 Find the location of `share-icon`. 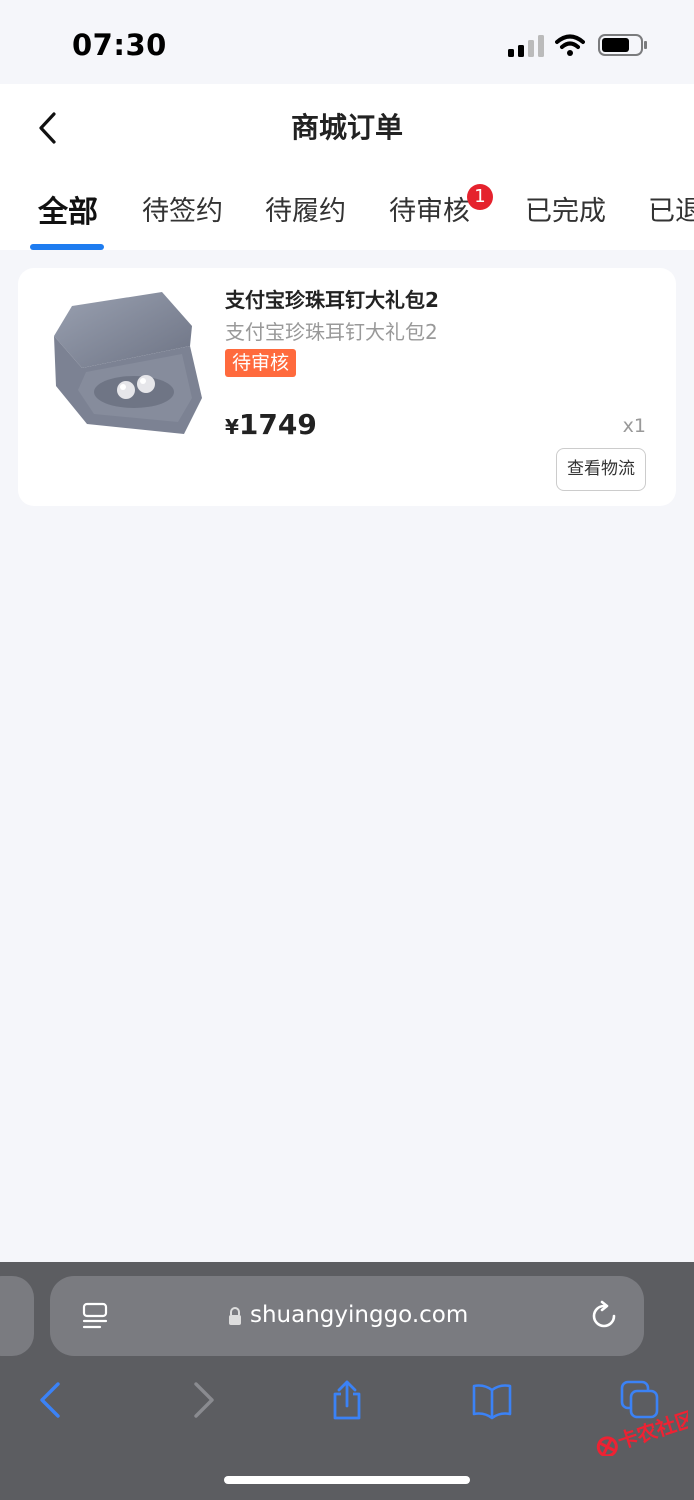

share-icon is located at coordinates (347, 1400).